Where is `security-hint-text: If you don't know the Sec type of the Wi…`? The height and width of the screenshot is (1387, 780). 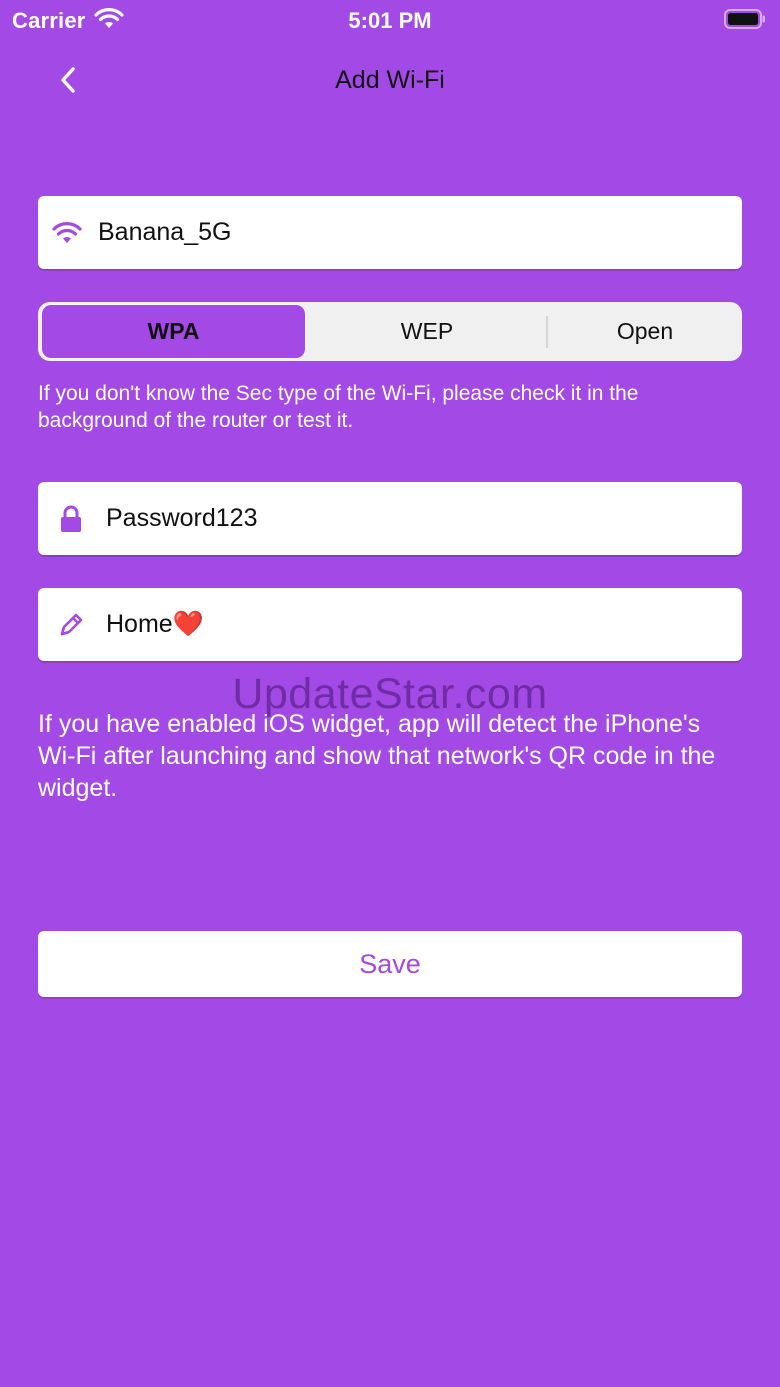
security-hint-text: If you don't know the Sec type of the Wi… is located at coordinates (338, 407).